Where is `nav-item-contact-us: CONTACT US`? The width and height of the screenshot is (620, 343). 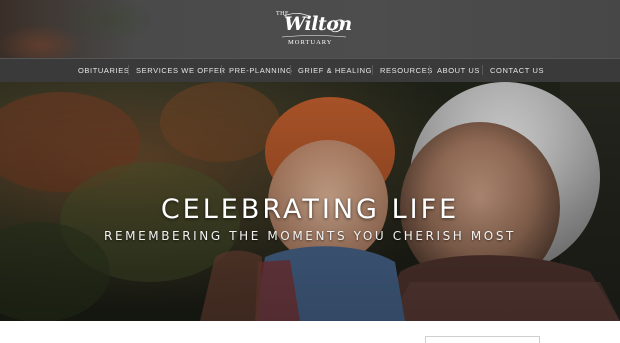 nav-item-contact-us: CONTACT US is located at coordinates (517, 70).